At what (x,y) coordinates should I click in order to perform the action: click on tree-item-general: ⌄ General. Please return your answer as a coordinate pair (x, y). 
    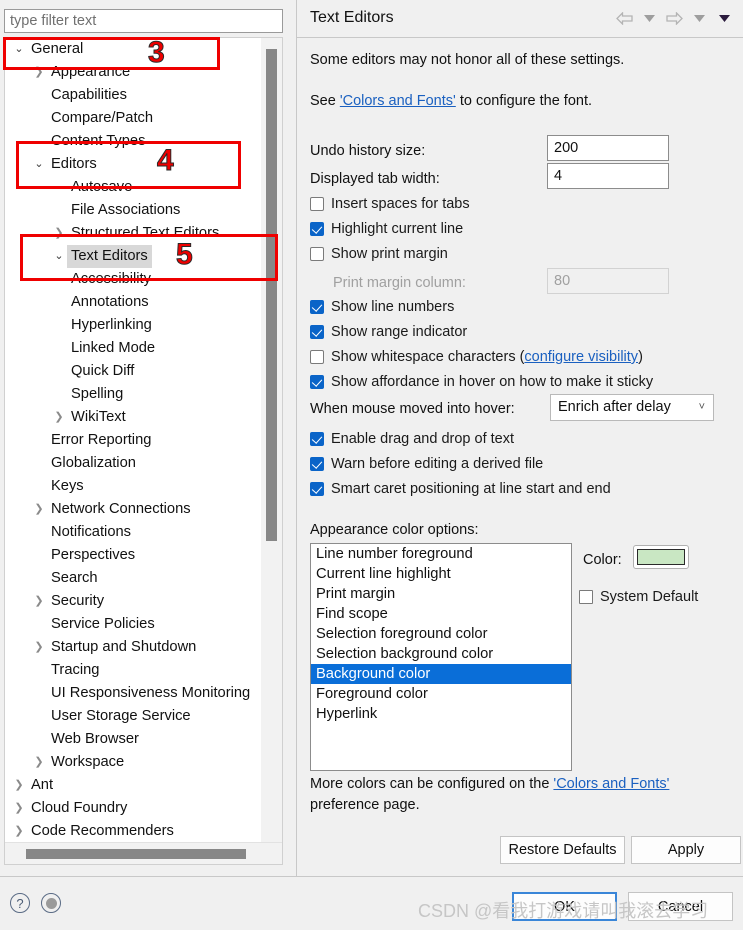
    Looking at the image, I should click on (134, 49).